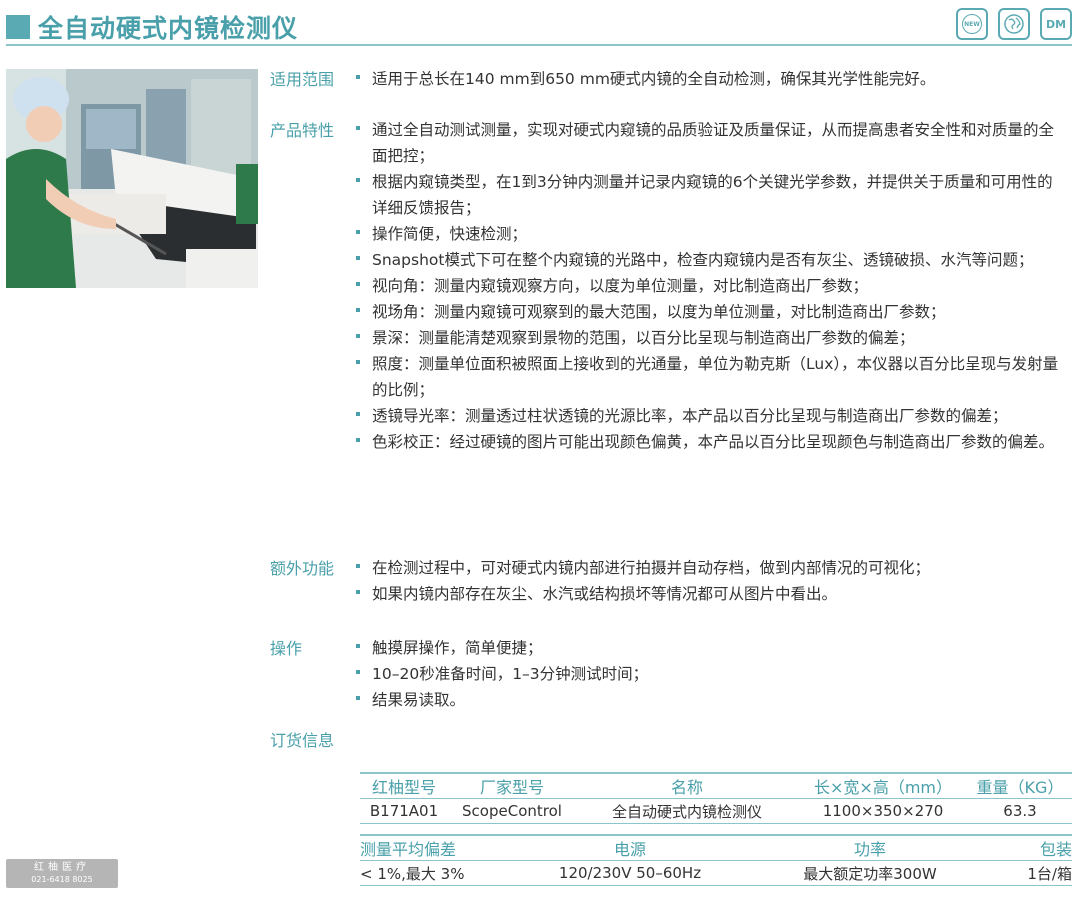 The height and width of the screenshot is (899, 1080). I want to click on page-title: 全自动硬式内镜检测仪, so click(168, 28).